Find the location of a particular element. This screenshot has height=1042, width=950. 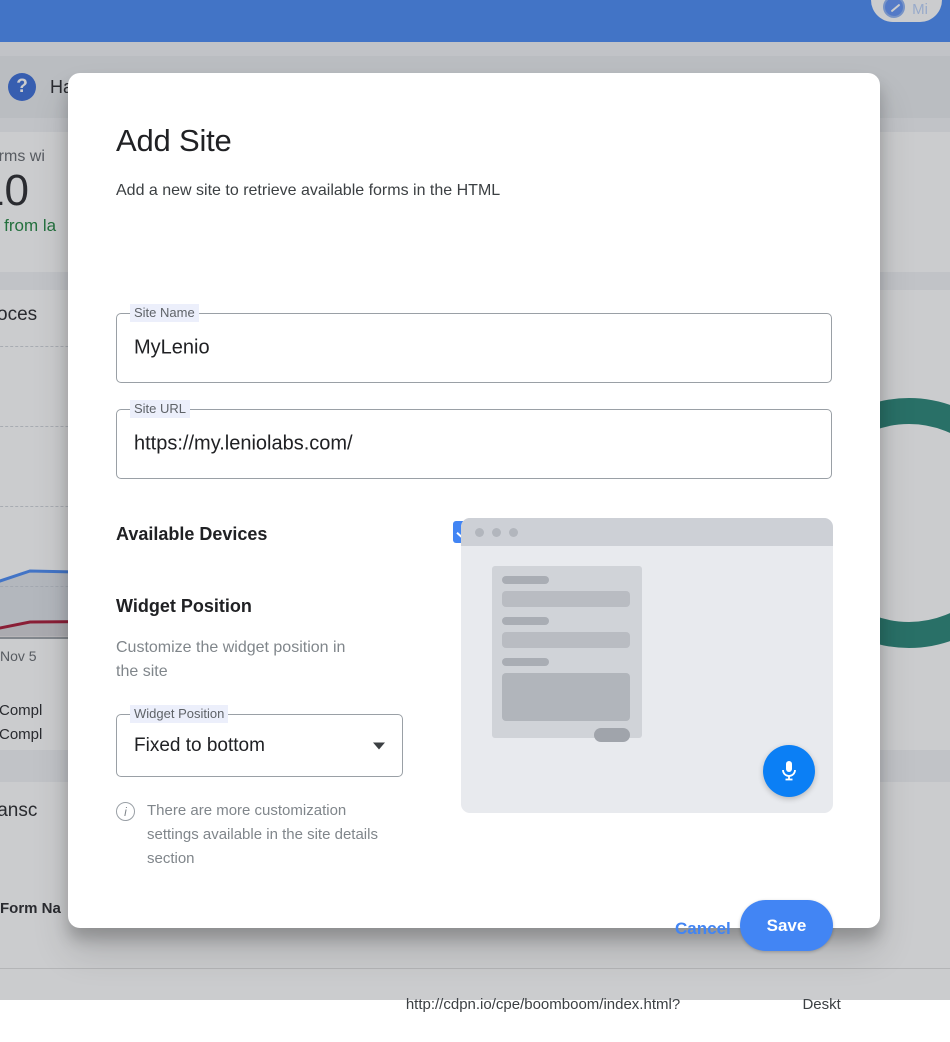

site-name-field: Site Name MyLenio is located at coordinates (474, 343).